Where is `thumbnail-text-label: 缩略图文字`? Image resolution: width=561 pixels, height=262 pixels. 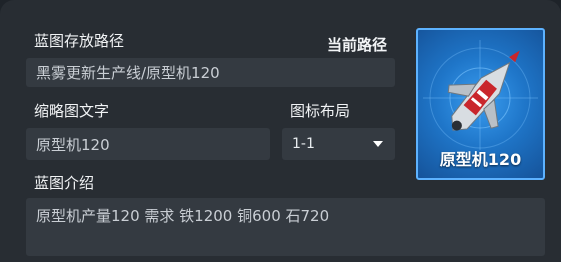
thumbnail-text-label: 缩略图文字 is located at coordinates (72, 111).